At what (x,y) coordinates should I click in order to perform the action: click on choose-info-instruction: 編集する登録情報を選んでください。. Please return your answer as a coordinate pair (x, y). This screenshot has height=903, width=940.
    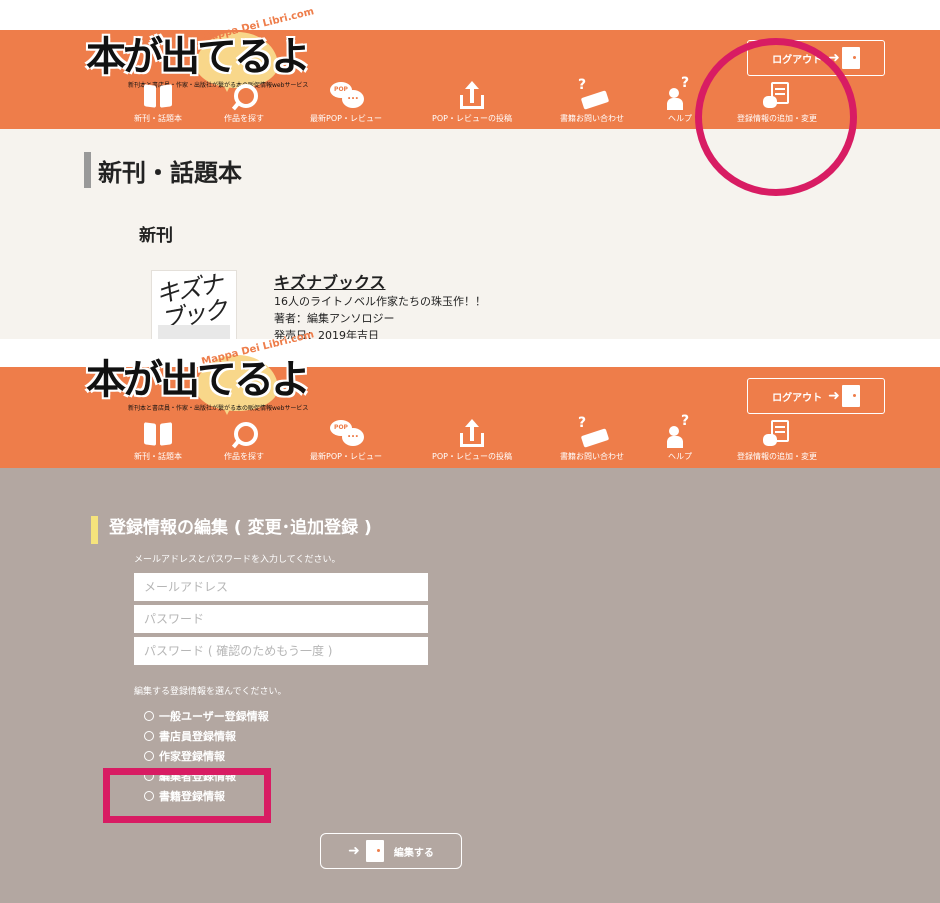
    Looking at the image, I should click on (210, 692).